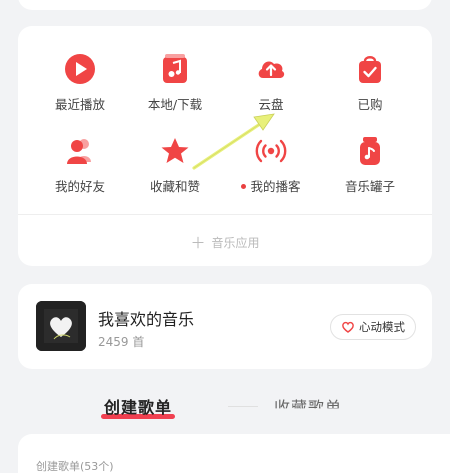 The height and width of the screenshot is (473, 450). What do you see at coordinates (175, 68) in the screenshot?
I see `music-note-icon` at bounding box center [175, 68].